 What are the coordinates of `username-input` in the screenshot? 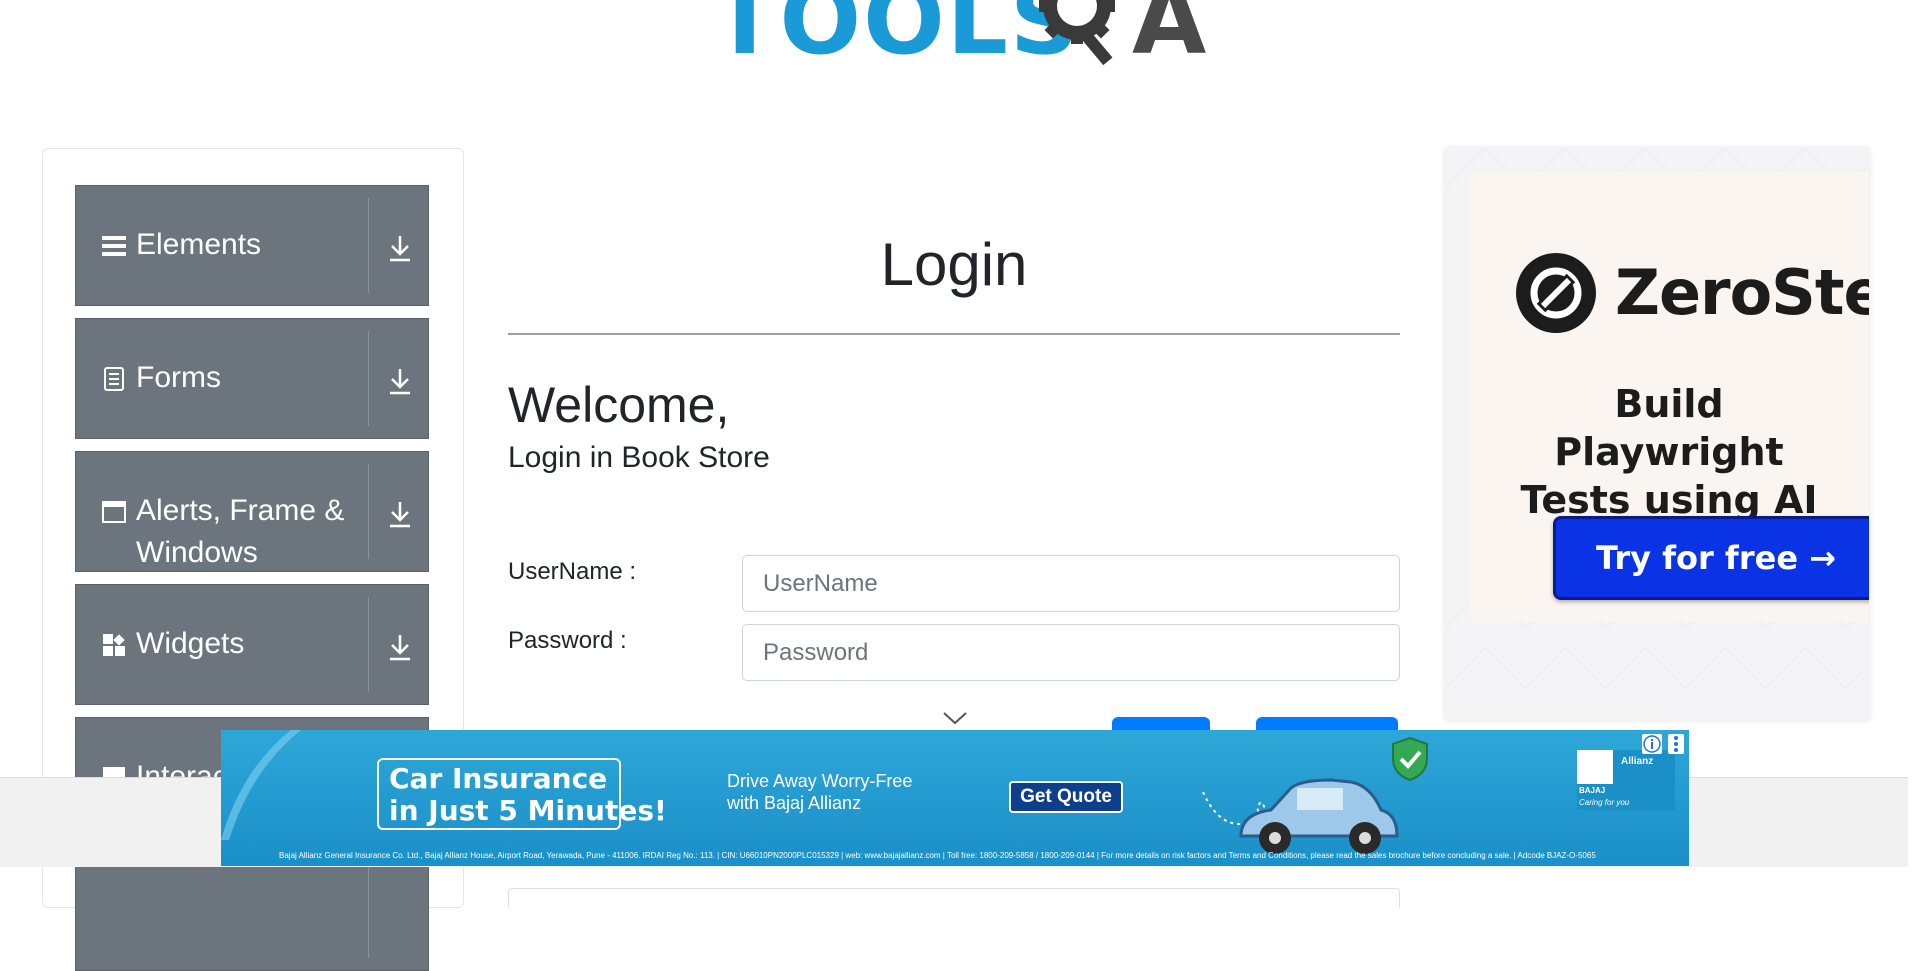 It's located at (1071, 583).